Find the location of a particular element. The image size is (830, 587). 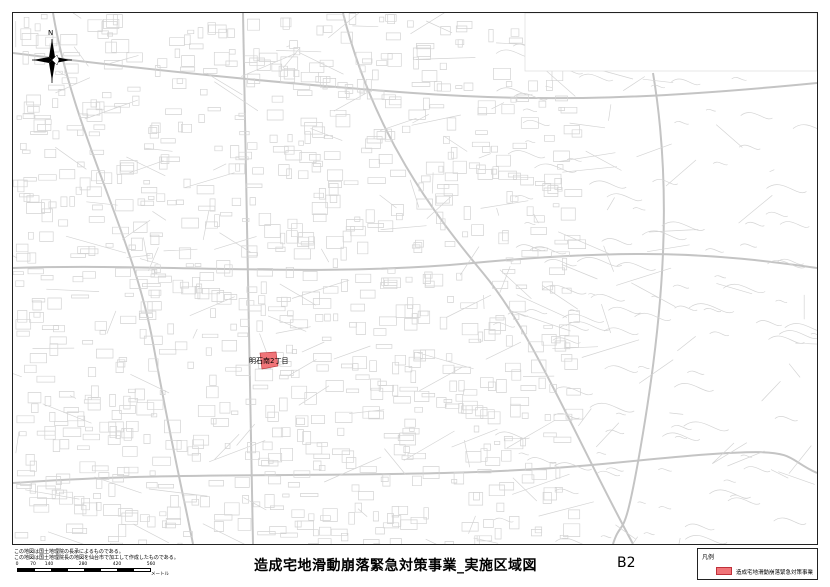

scale-tick: 280 is located at coordinates (83, 564).